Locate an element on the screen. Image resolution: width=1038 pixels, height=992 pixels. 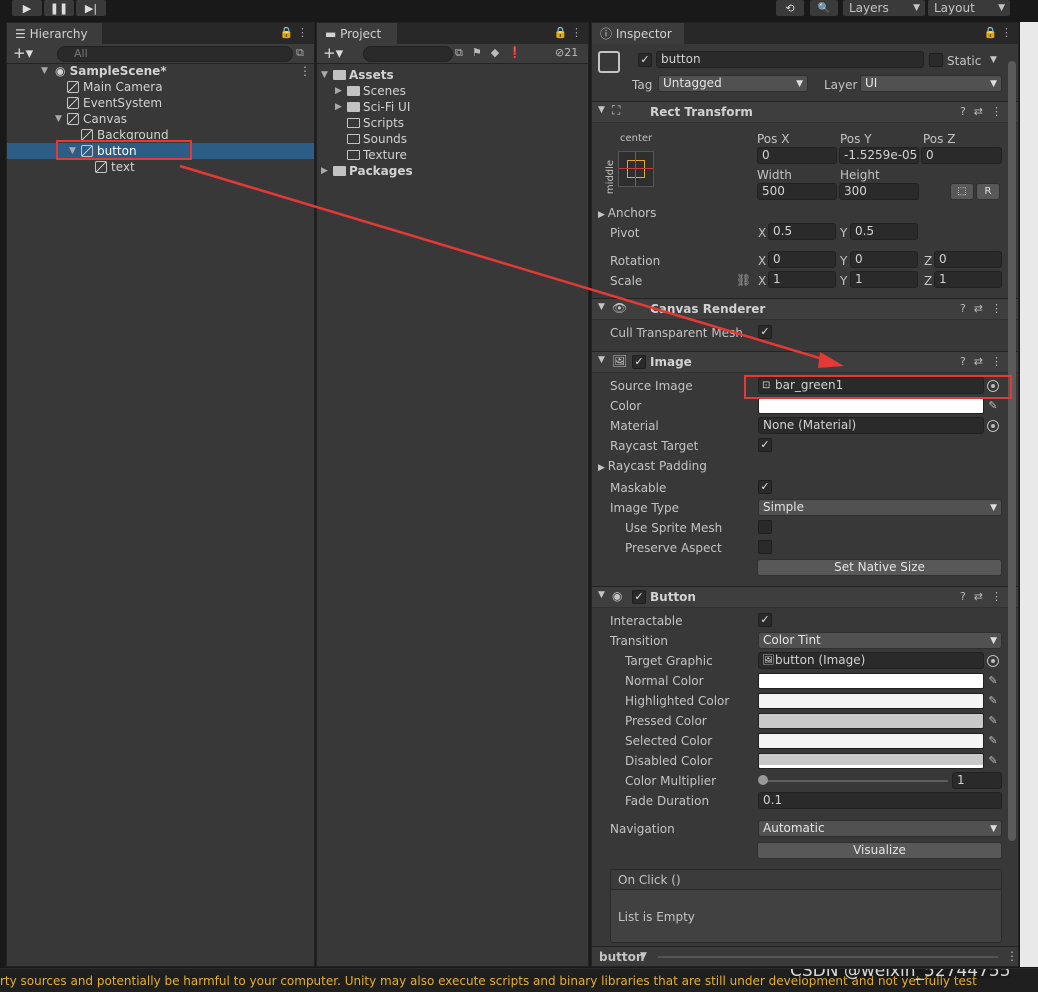
csdn-watermark: CSDN @weixin_52744755 is located at coordinates (900, 974).